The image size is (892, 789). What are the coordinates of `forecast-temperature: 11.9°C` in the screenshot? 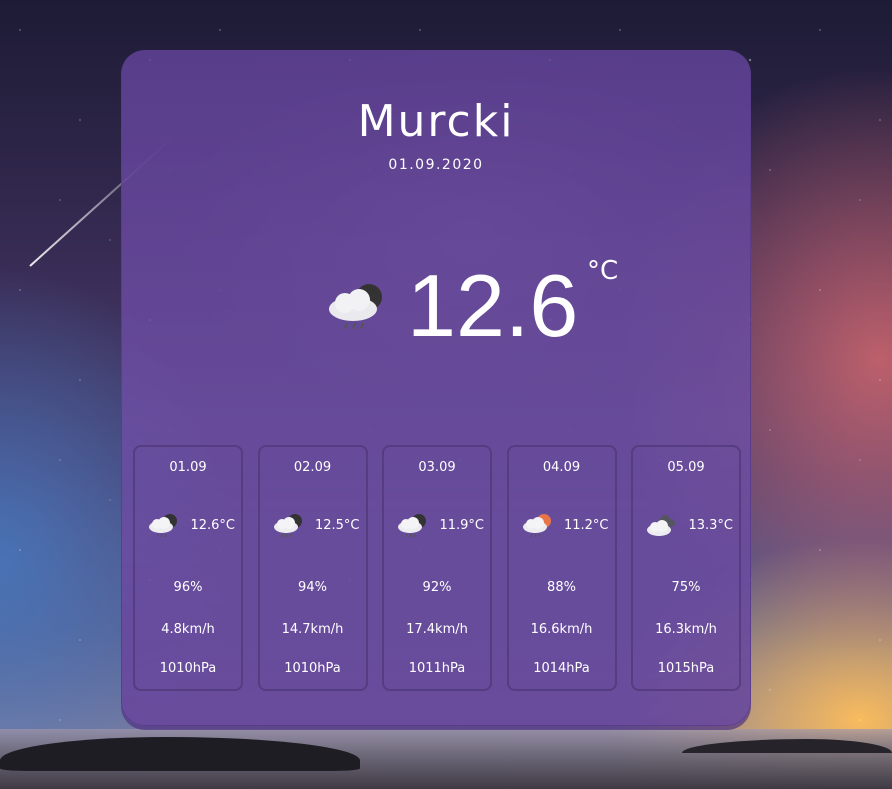 It's located at (461, 525).